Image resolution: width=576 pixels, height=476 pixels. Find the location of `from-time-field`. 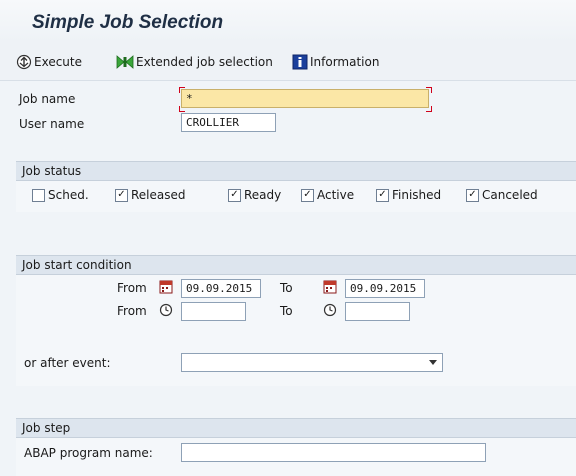

from-time-field is located at coordinates (213, 311).